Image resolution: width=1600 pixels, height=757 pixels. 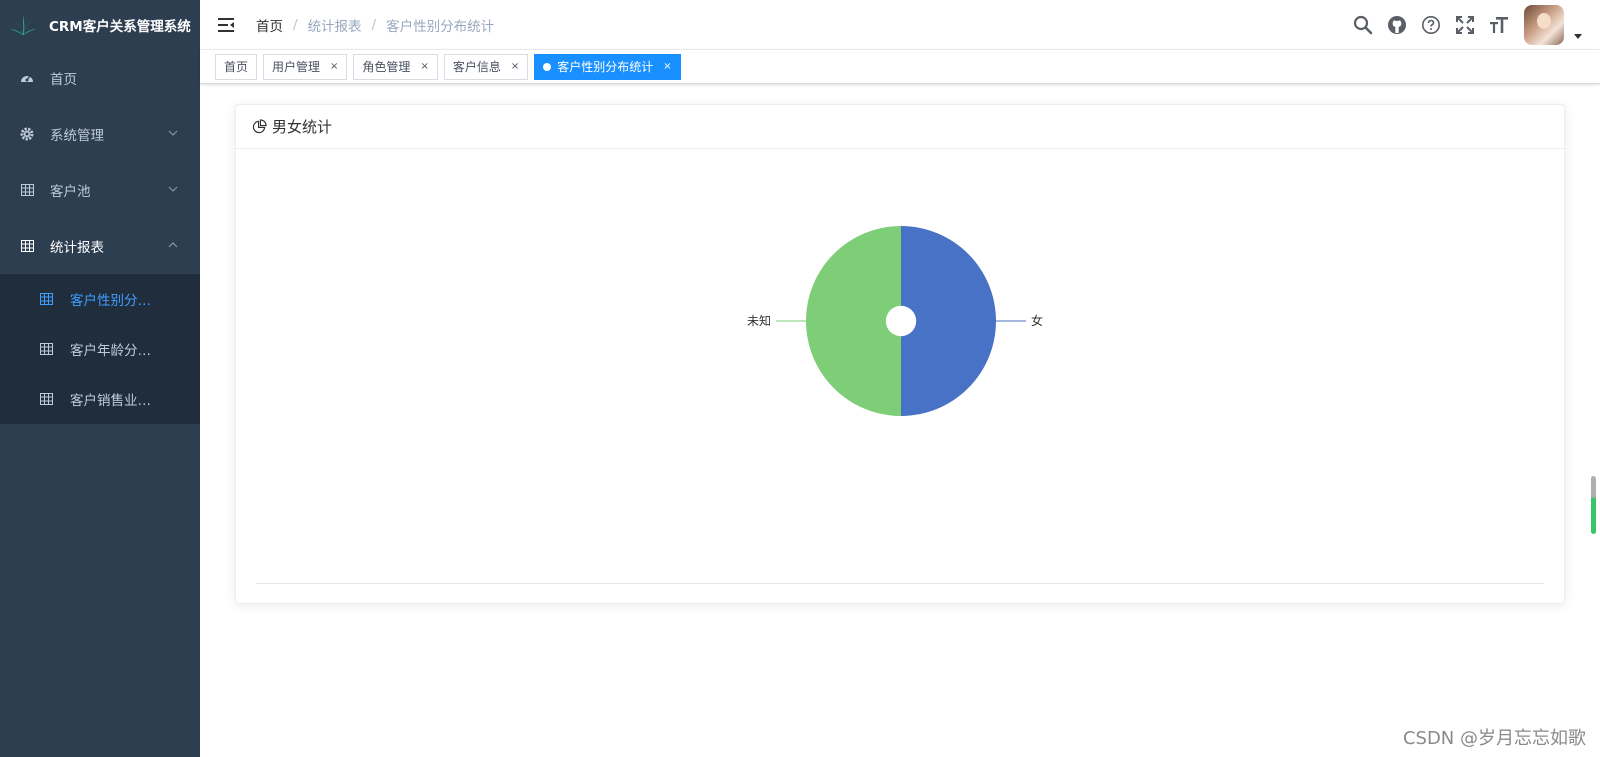 I want to click on watermark: CSDN @岁月忘忘如歌, so click(x=1494, y=738).